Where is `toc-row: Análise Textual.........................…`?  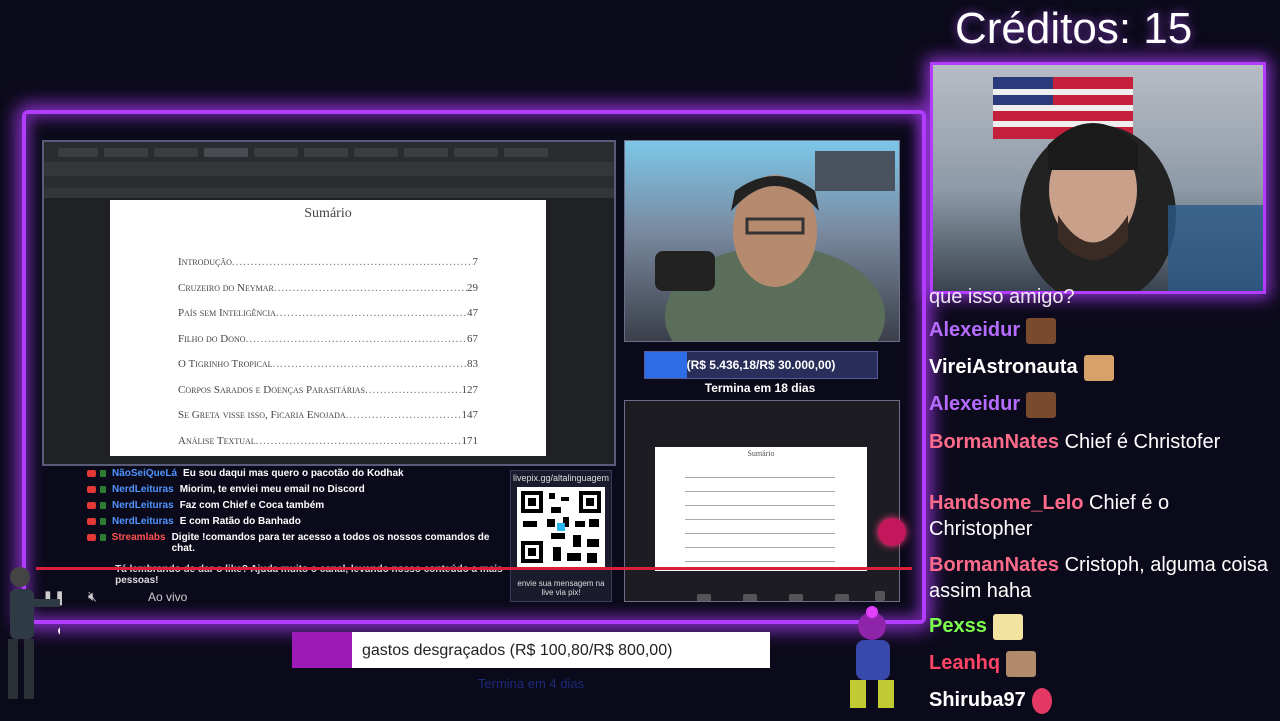 toc-row: Análise Textual.........................… is located at coordinates (328, 441).